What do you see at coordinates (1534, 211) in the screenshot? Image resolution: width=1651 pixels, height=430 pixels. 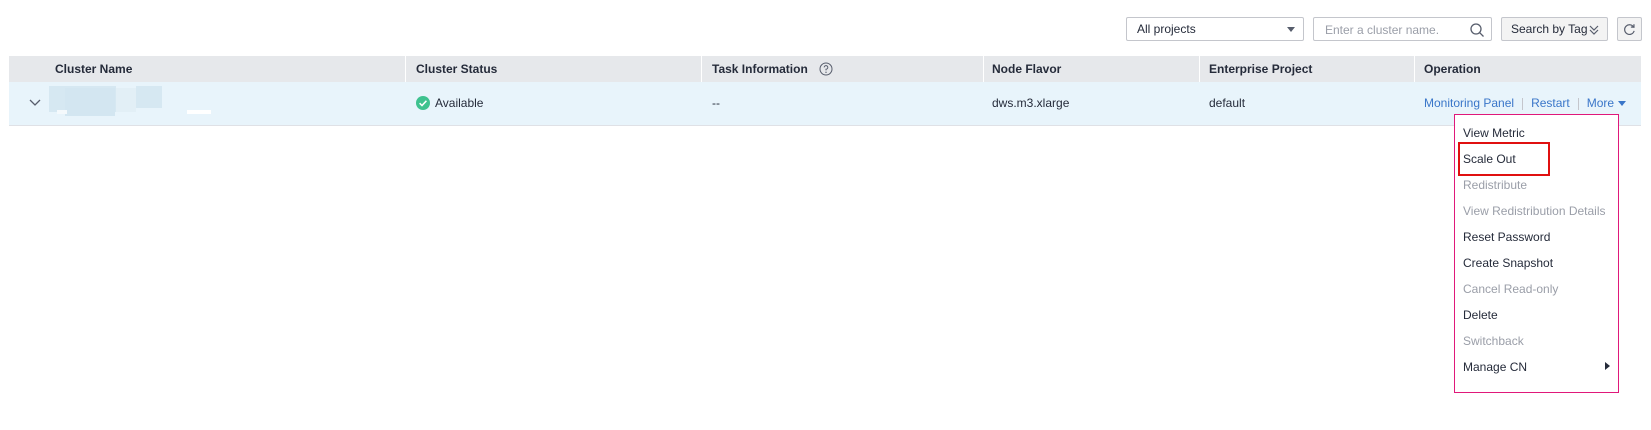 I see `menu-item-view-redistribution-details: View Redistribution Details` at bounding box center [1534, 211].